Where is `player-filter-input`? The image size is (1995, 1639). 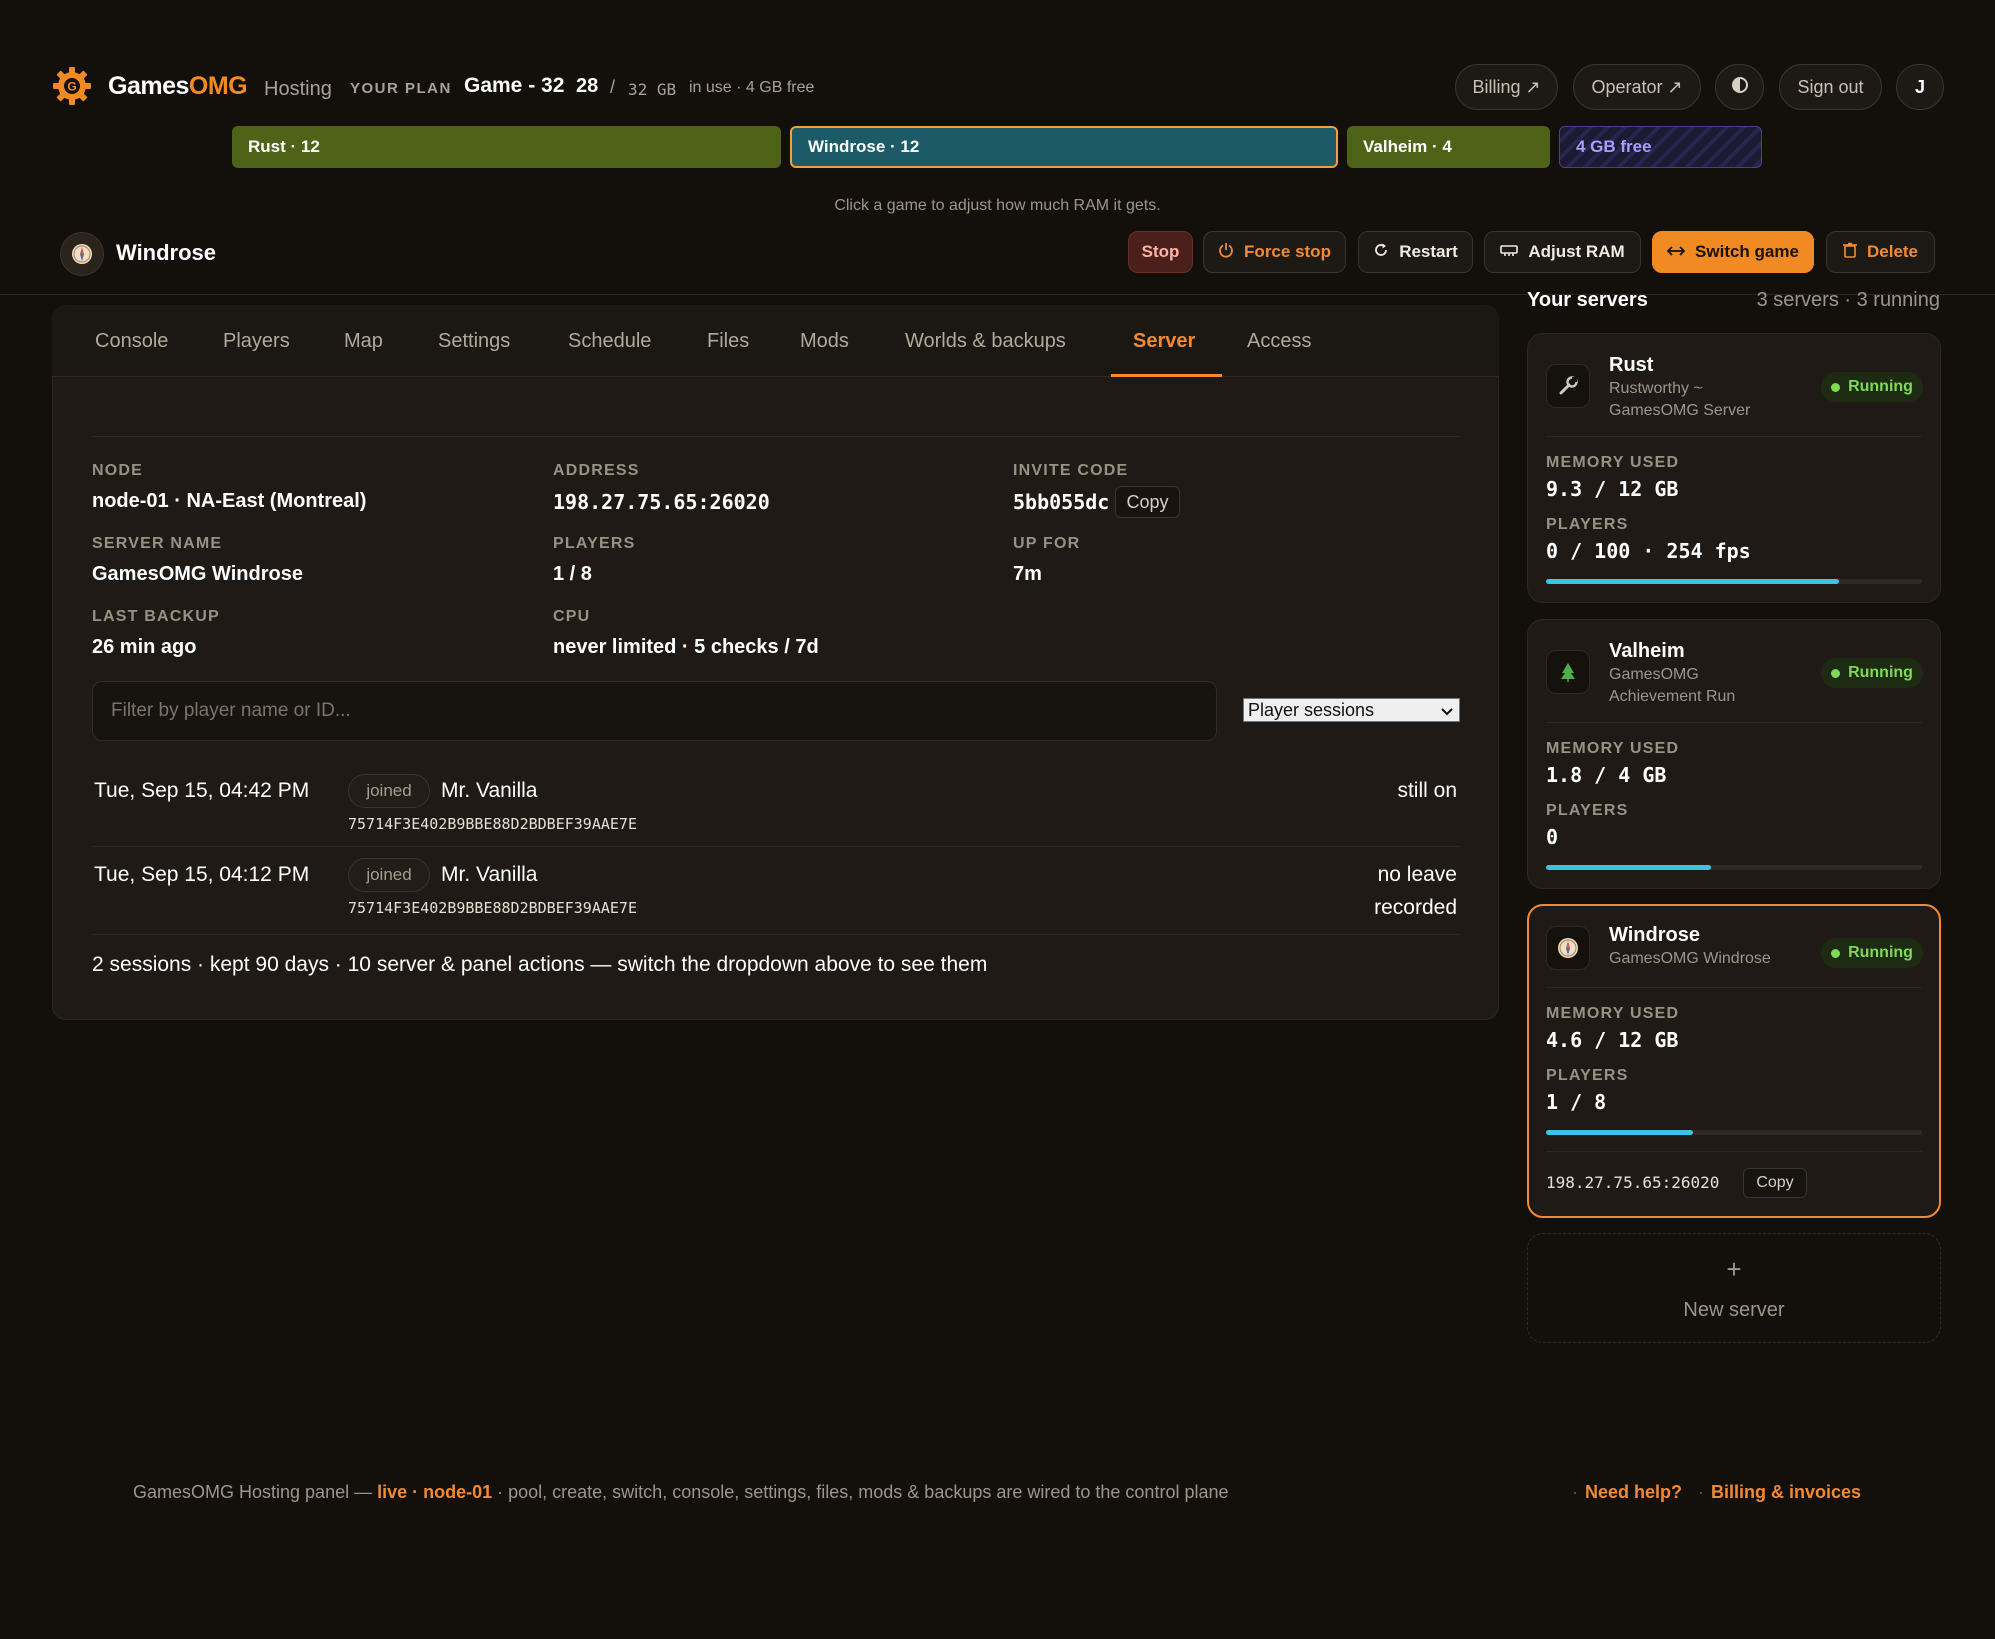
player-filter-input is located at coordinates (654, 711).